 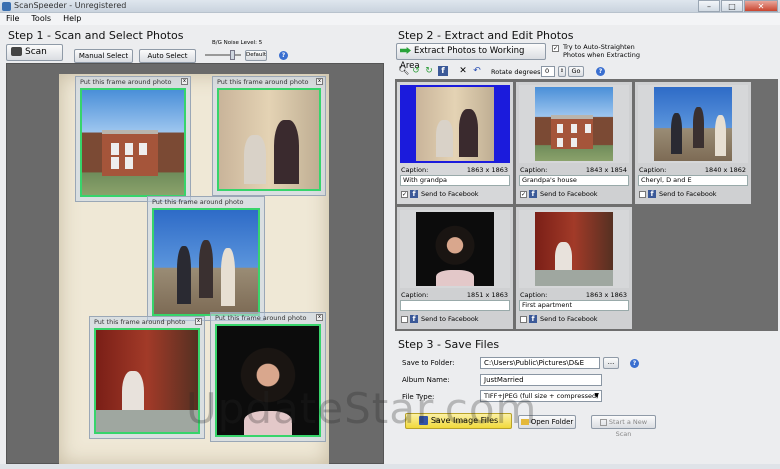 I want to click on rotate-degrees-input: 0, so click(x=548, y=71).